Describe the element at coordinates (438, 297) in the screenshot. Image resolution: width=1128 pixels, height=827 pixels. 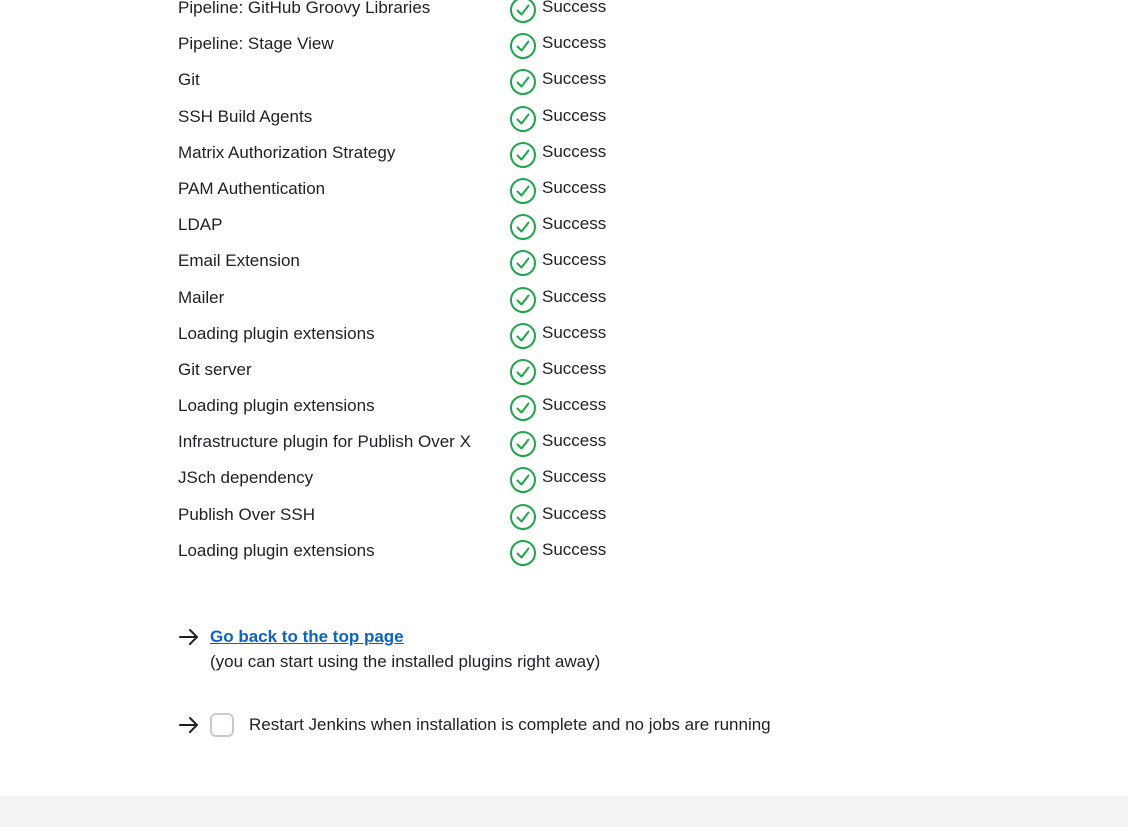
I see `plugin-row: Mailer Success` at that location.